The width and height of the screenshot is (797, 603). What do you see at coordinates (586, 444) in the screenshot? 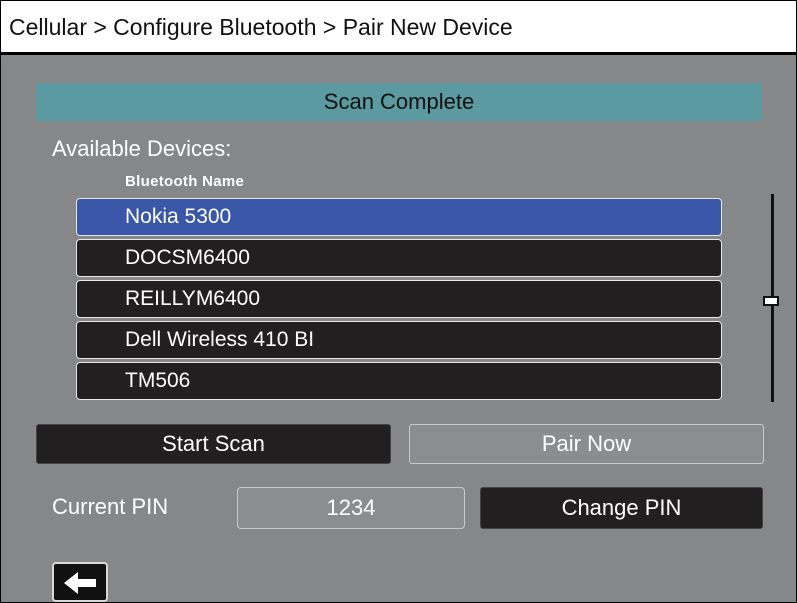
I see `pair-now-button: Pair Now` at bounding box center [586, 444].